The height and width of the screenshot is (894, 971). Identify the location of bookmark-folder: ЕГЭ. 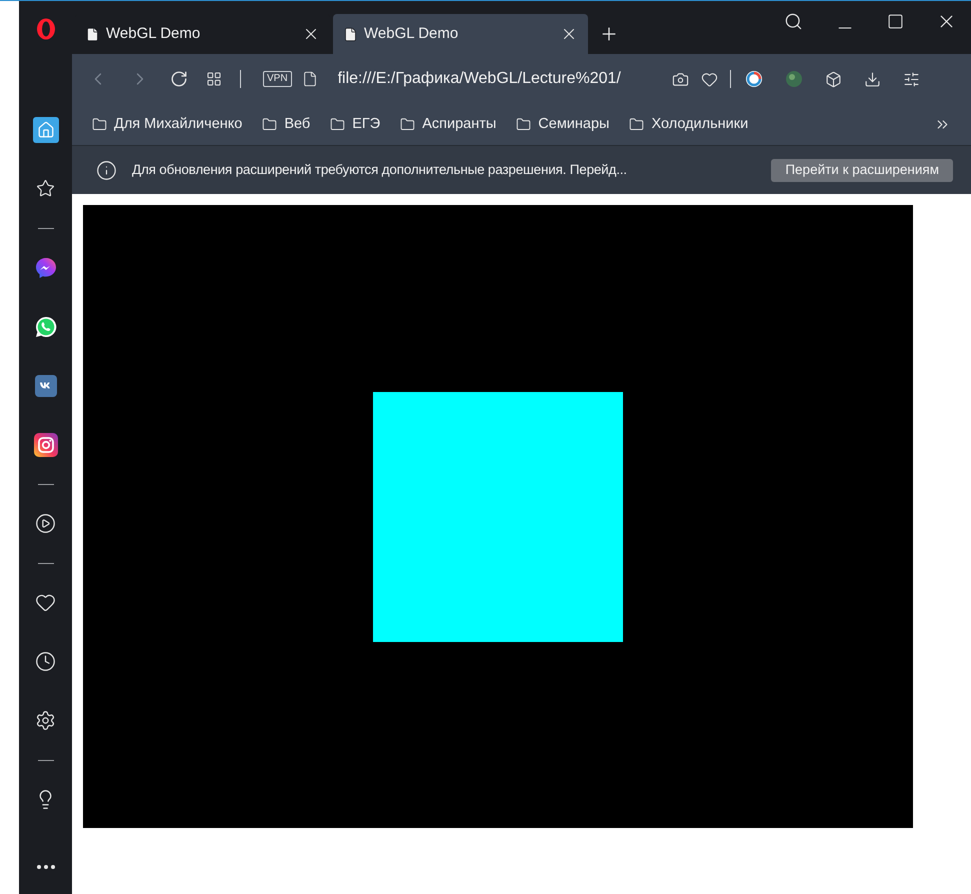
(366, 125).